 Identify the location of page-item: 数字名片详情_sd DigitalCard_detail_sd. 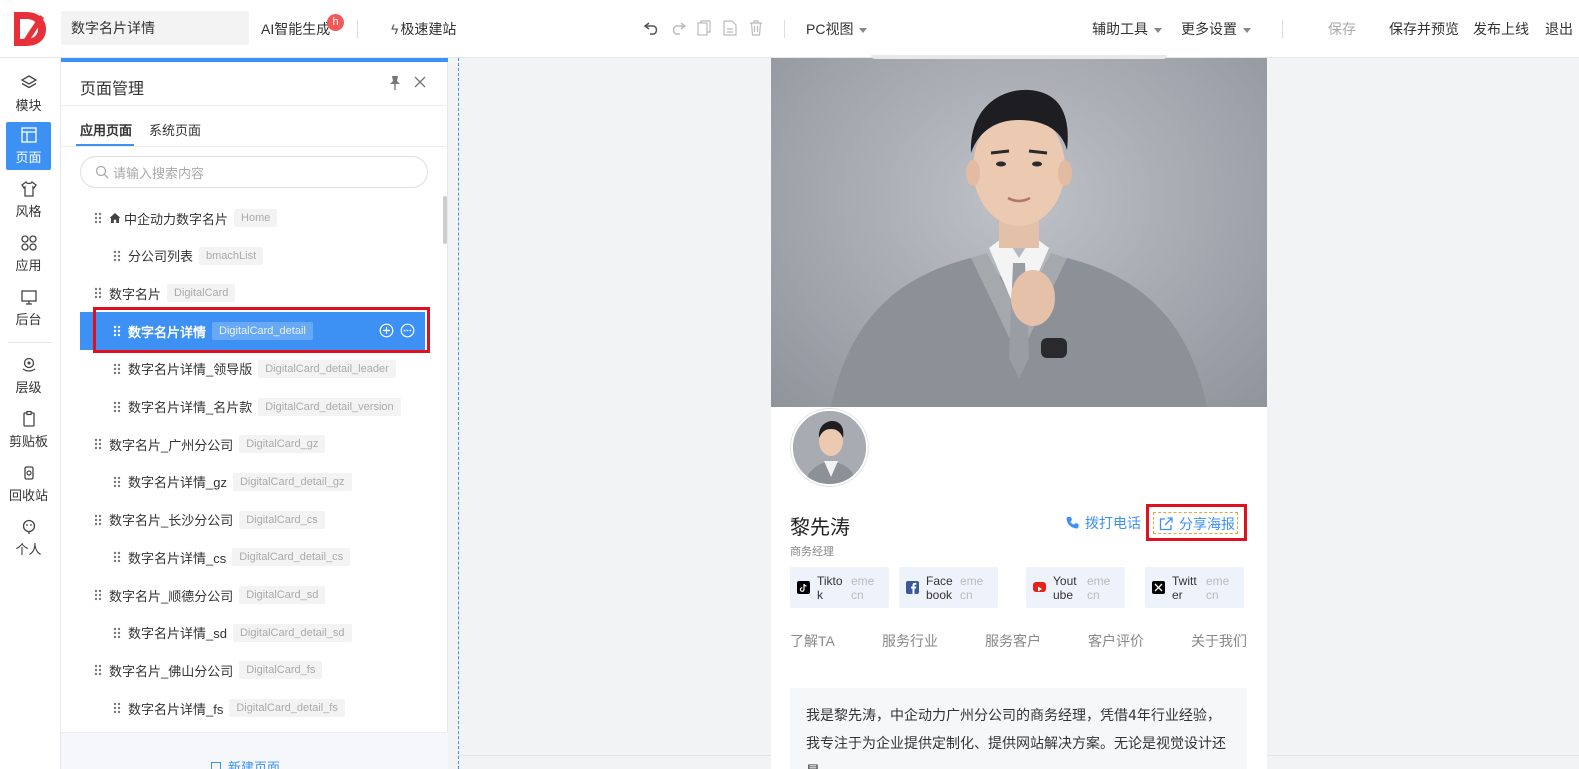
(252, 633).